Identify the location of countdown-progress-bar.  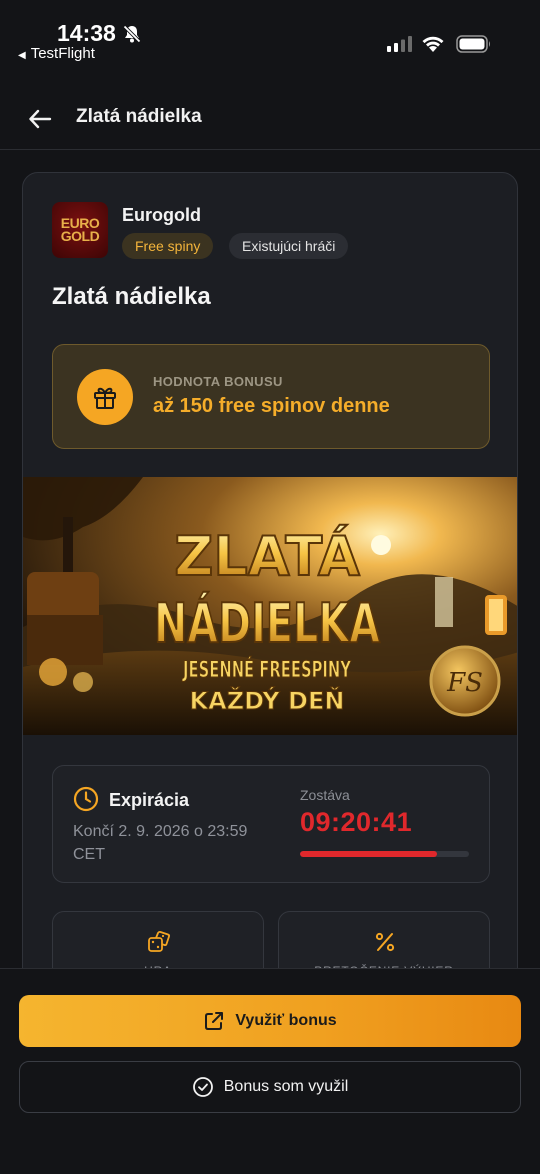
(384, 854).